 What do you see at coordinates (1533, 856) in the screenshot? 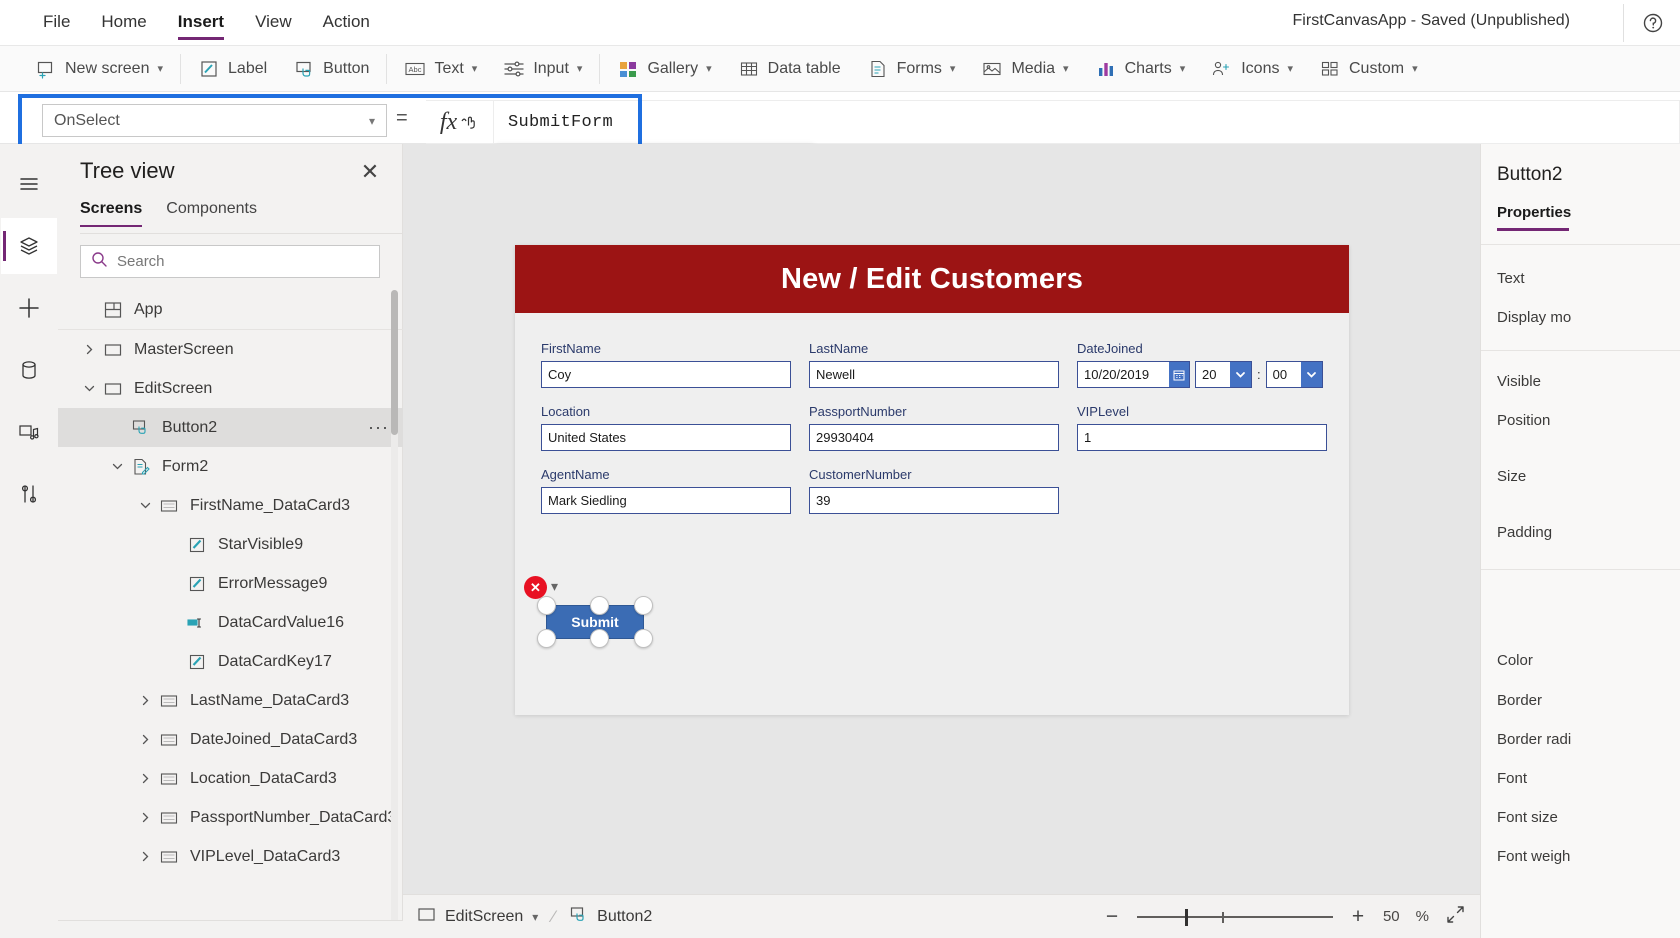
I see `property-row-font-weight: Font weigh` at bounding box center [1533, 856].